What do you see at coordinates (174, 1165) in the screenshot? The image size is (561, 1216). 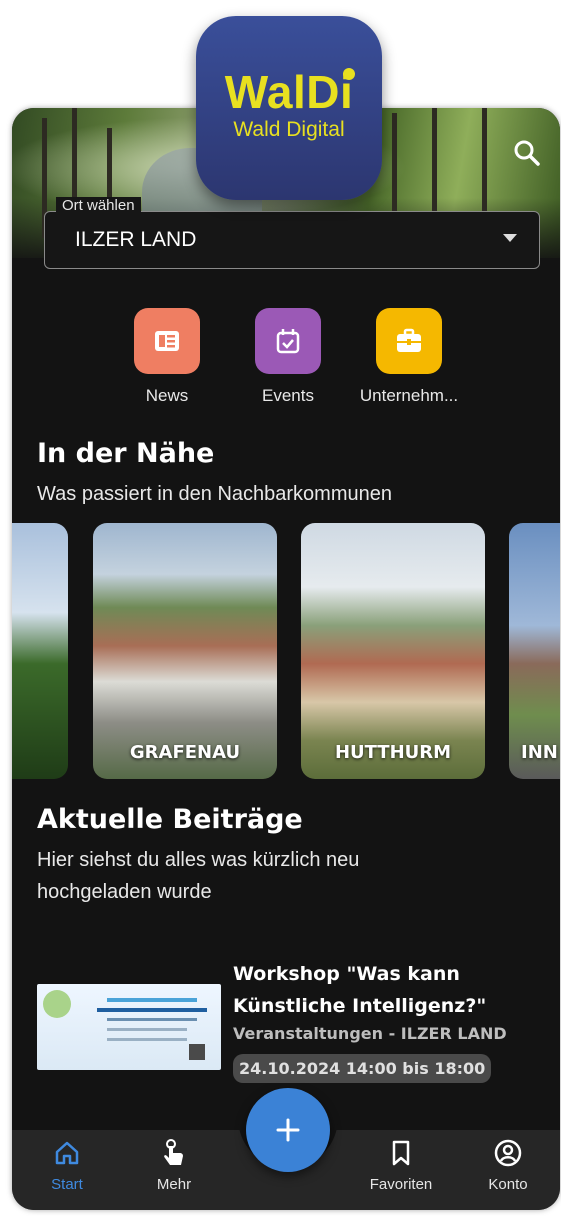 I see `nav-item-more: Mehr` at bounding box center [174, 1165].